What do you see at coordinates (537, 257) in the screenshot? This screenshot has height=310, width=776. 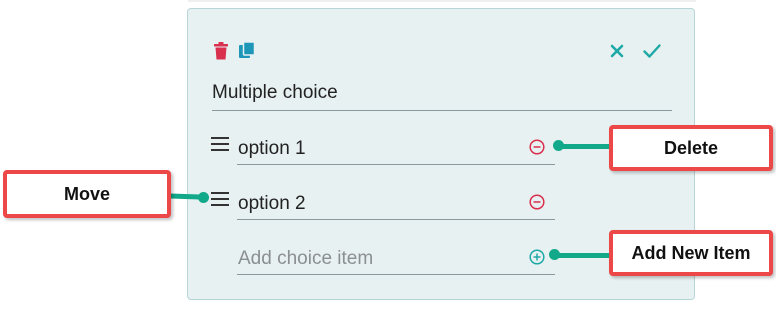 I see `plus-circle-icon` at bounding box center [537, 257].